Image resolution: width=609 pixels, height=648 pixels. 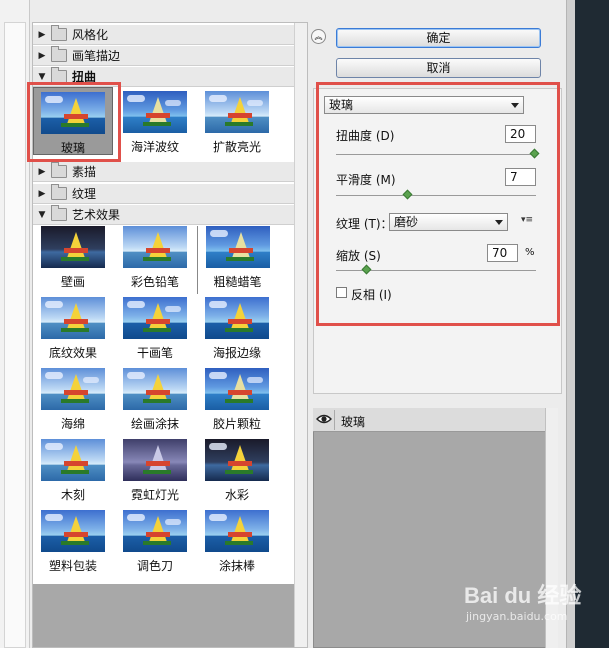 I want to click on left-edge-inner, so click(x=15, y=335).